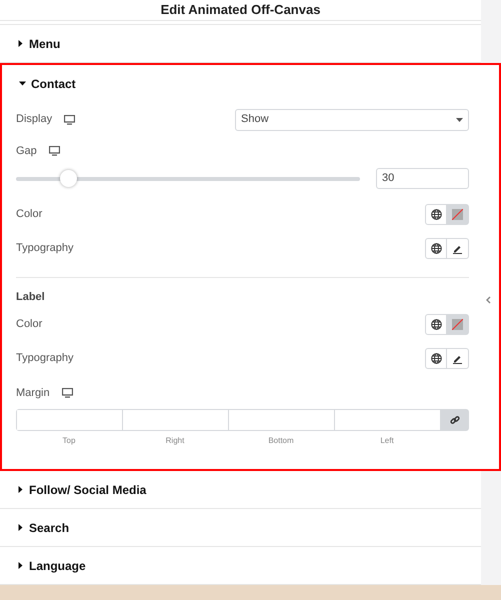  Describe the element at coordinates (352, 119) in the screenshot. I see `display-select: Show` at that location.